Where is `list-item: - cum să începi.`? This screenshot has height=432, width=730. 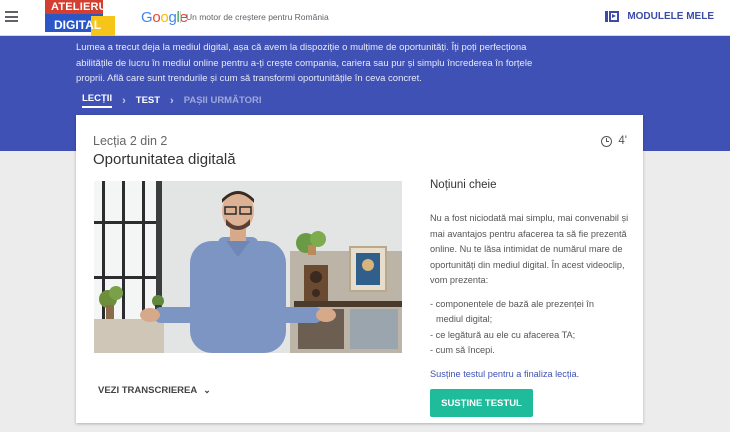
list-item: - cum să începi. is located at coordinates (462, 350).